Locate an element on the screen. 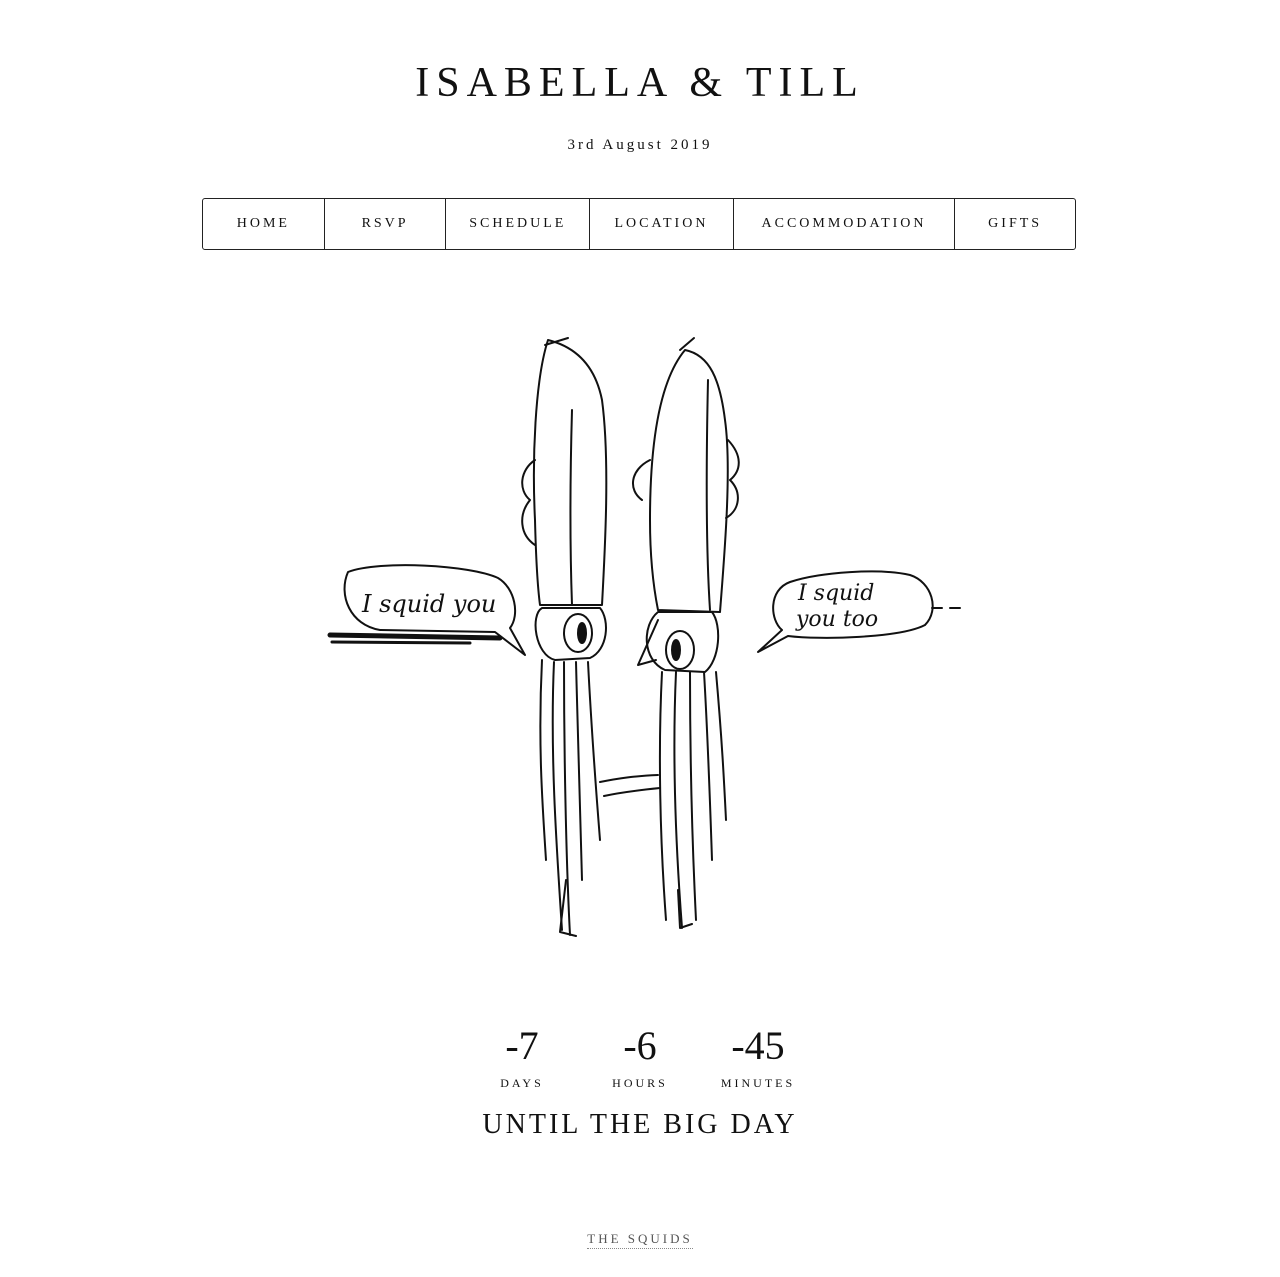 Image resolution: width=1280 pixels, height=1277 pixels. days-label: DAYS is located at coordinates (522, 1083).